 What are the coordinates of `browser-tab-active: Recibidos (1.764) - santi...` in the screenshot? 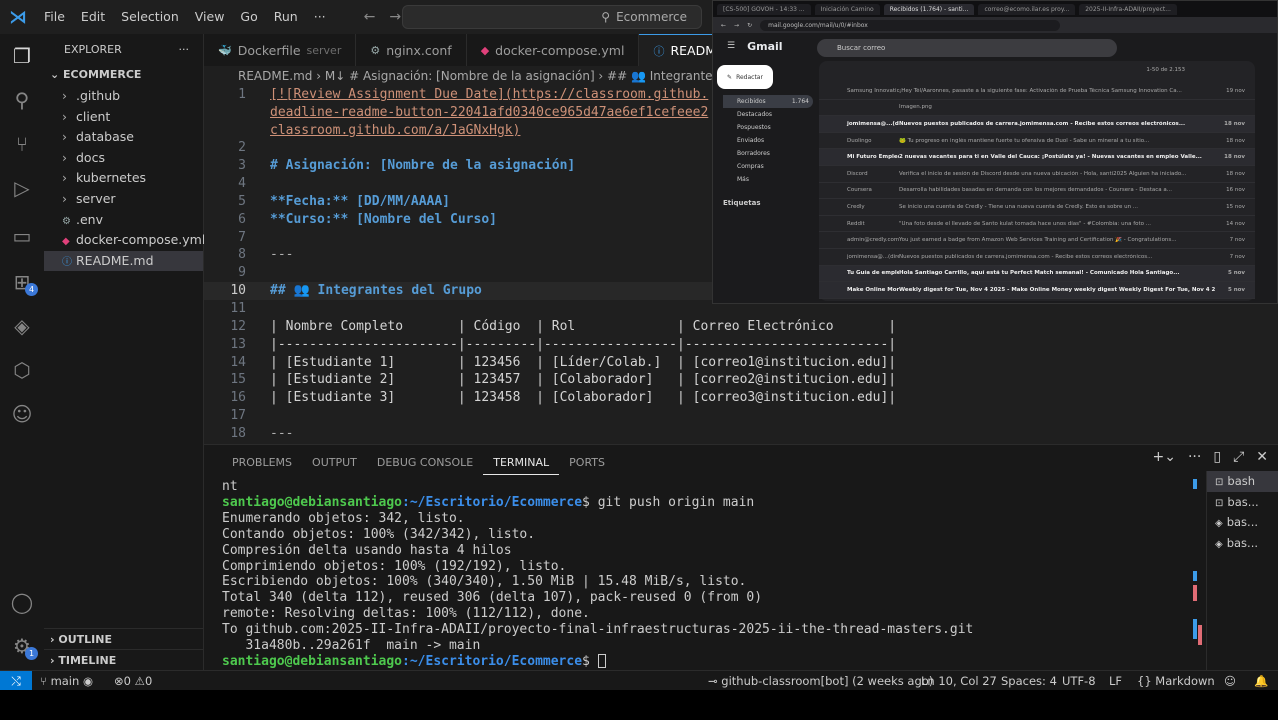 It's located at (929, 9).